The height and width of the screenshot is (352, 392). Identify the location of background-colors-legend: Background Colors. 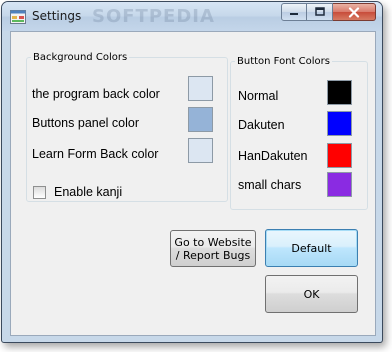
(80, 57).